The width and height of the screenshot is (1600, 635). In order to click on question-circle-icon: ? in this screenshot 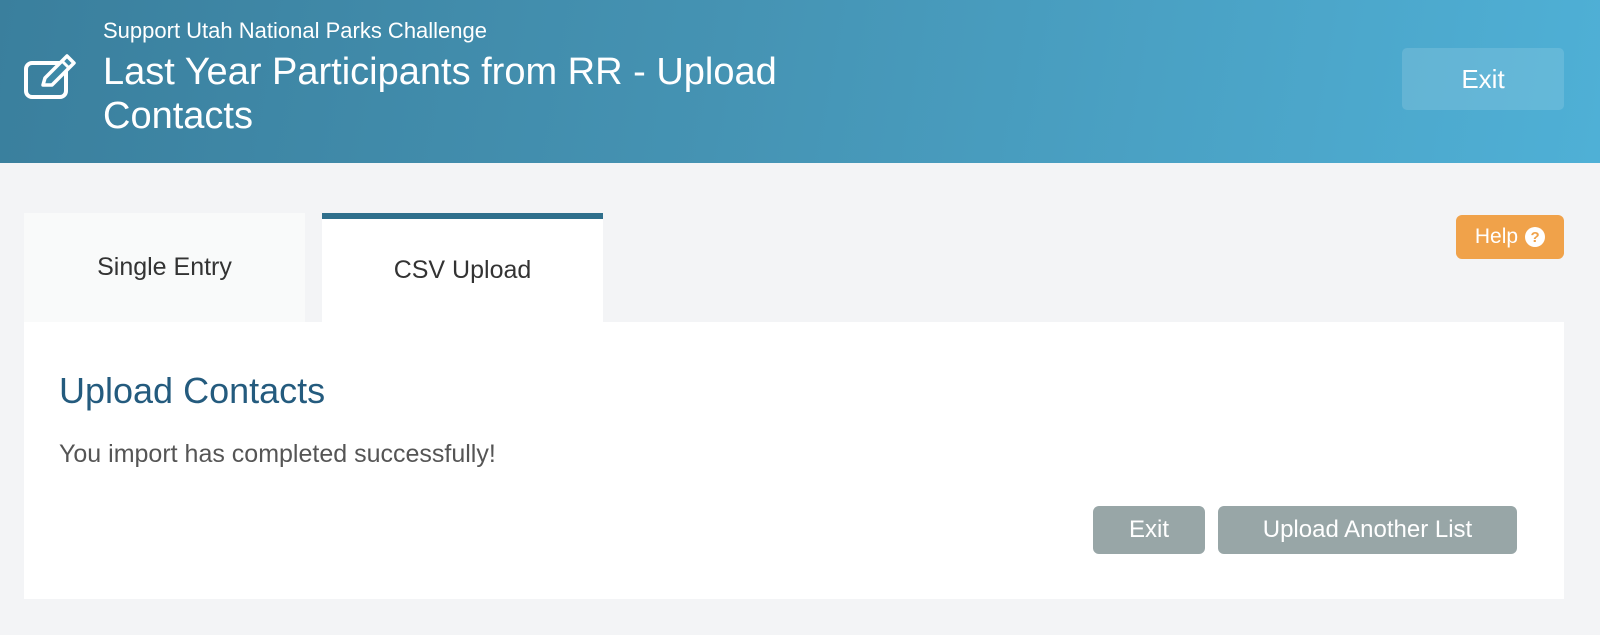, I will do `click(1535, 237)`.